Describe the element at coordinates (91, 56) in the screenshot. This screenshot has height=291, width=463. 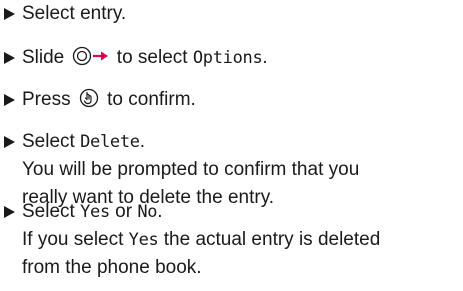
I see `nav-key-right-icon` at that location.